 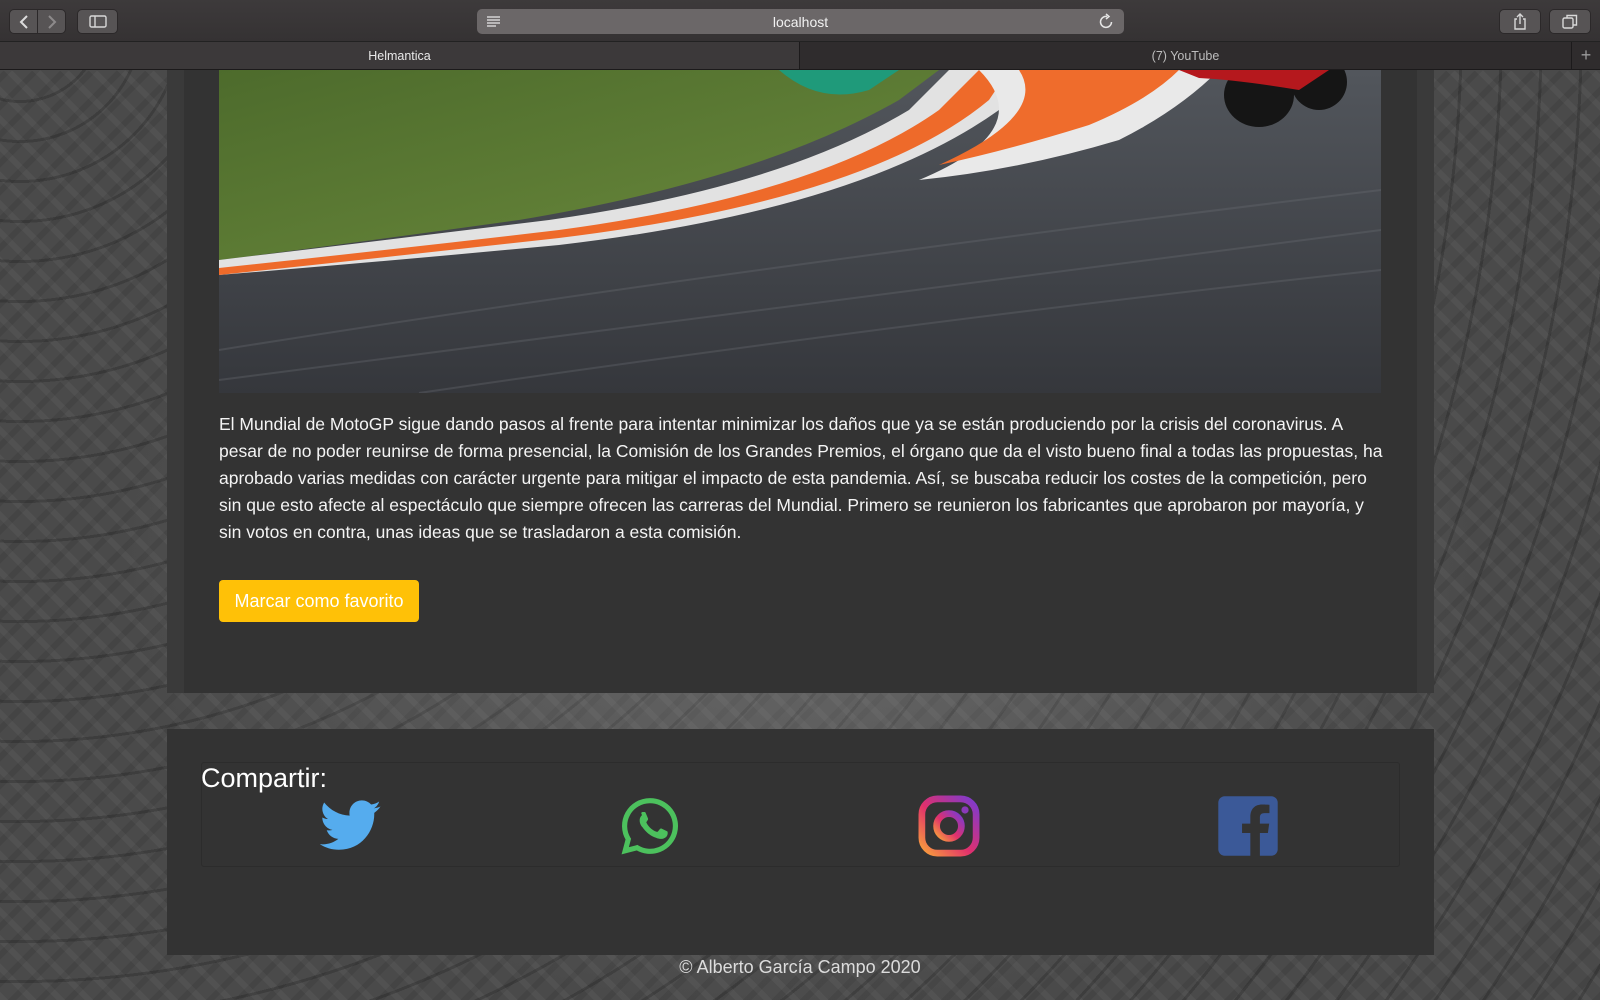 I want to click on back-button, so click(x=23, y=21).